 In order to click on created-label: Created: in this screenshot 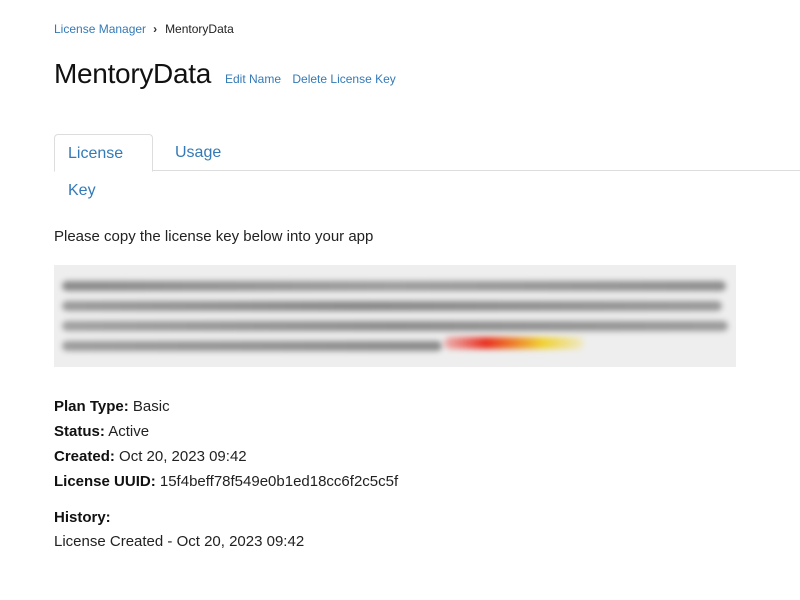, I will do `click(84, 456)`.